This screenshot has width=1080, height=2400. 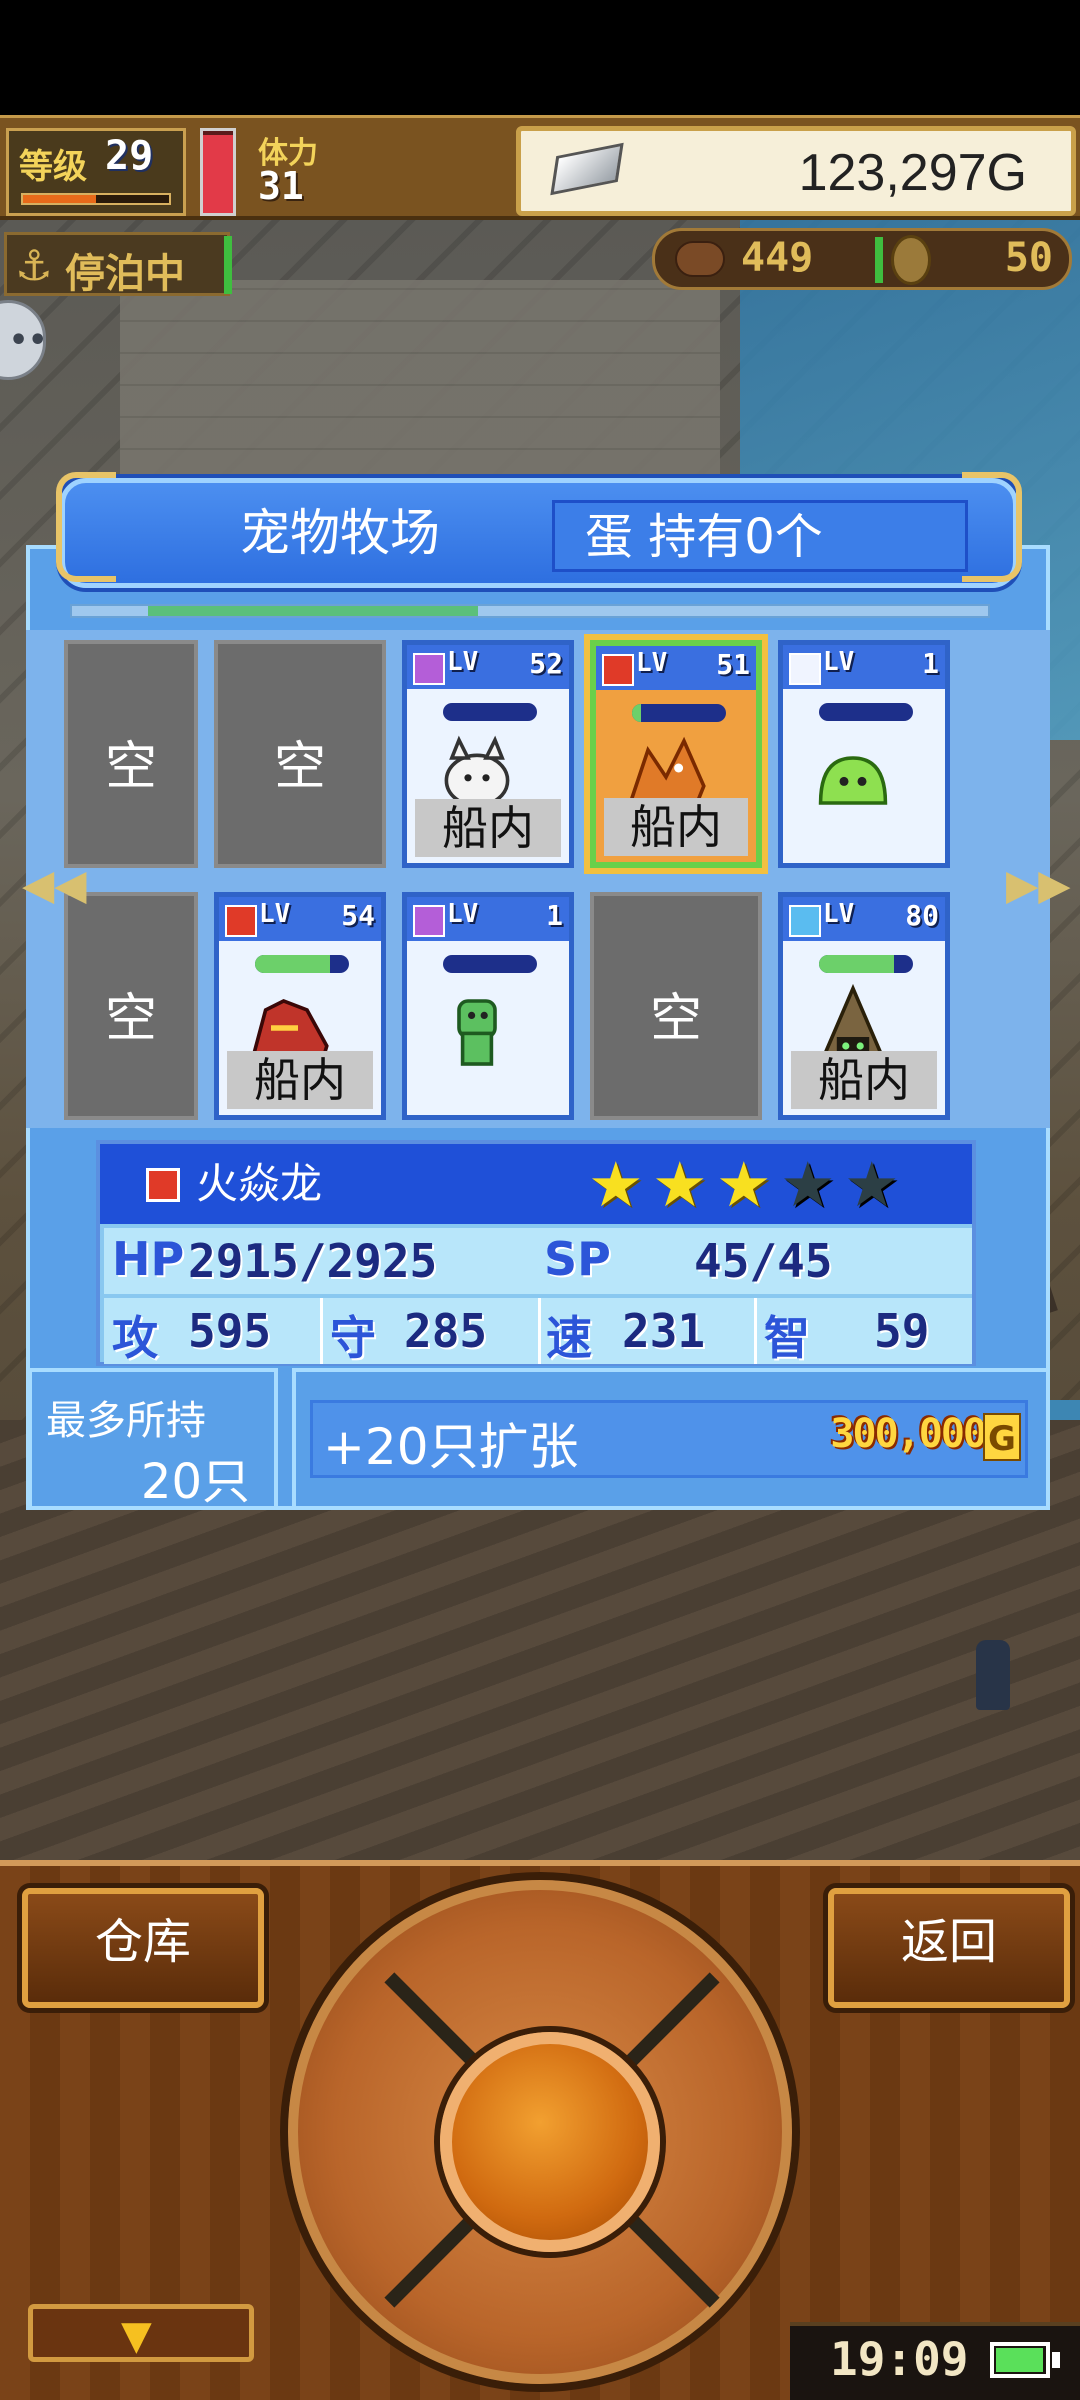 I want to click on pet-slot: LV 52 船内, so click(x=488, y=754).